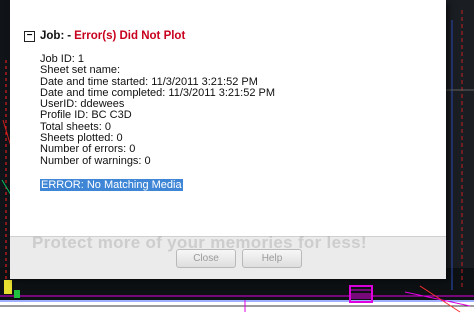 This screenshot has width=474, height=320. Describe the element at coordinates (95, 160) in the screenshot. I see `detail-number-of-warnings: Number of warnings: 0` at that location.